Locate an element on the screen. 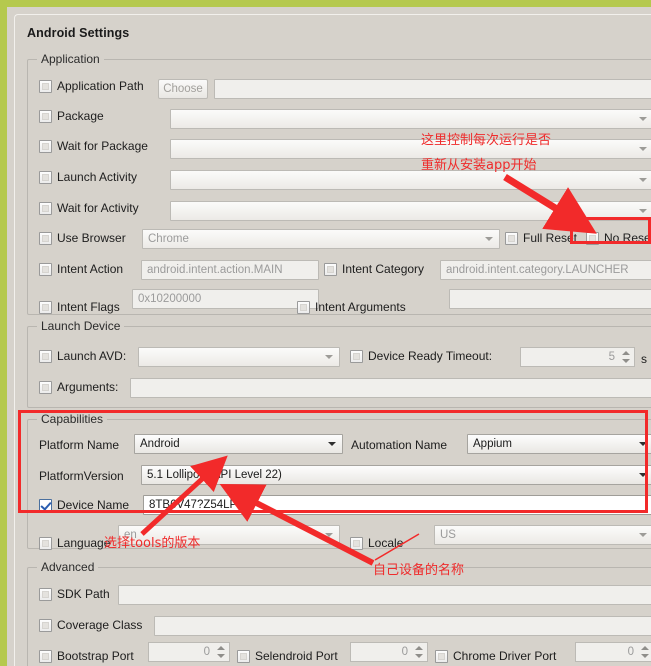  application-path-row: Application Path is located at coordinates (91, 86).